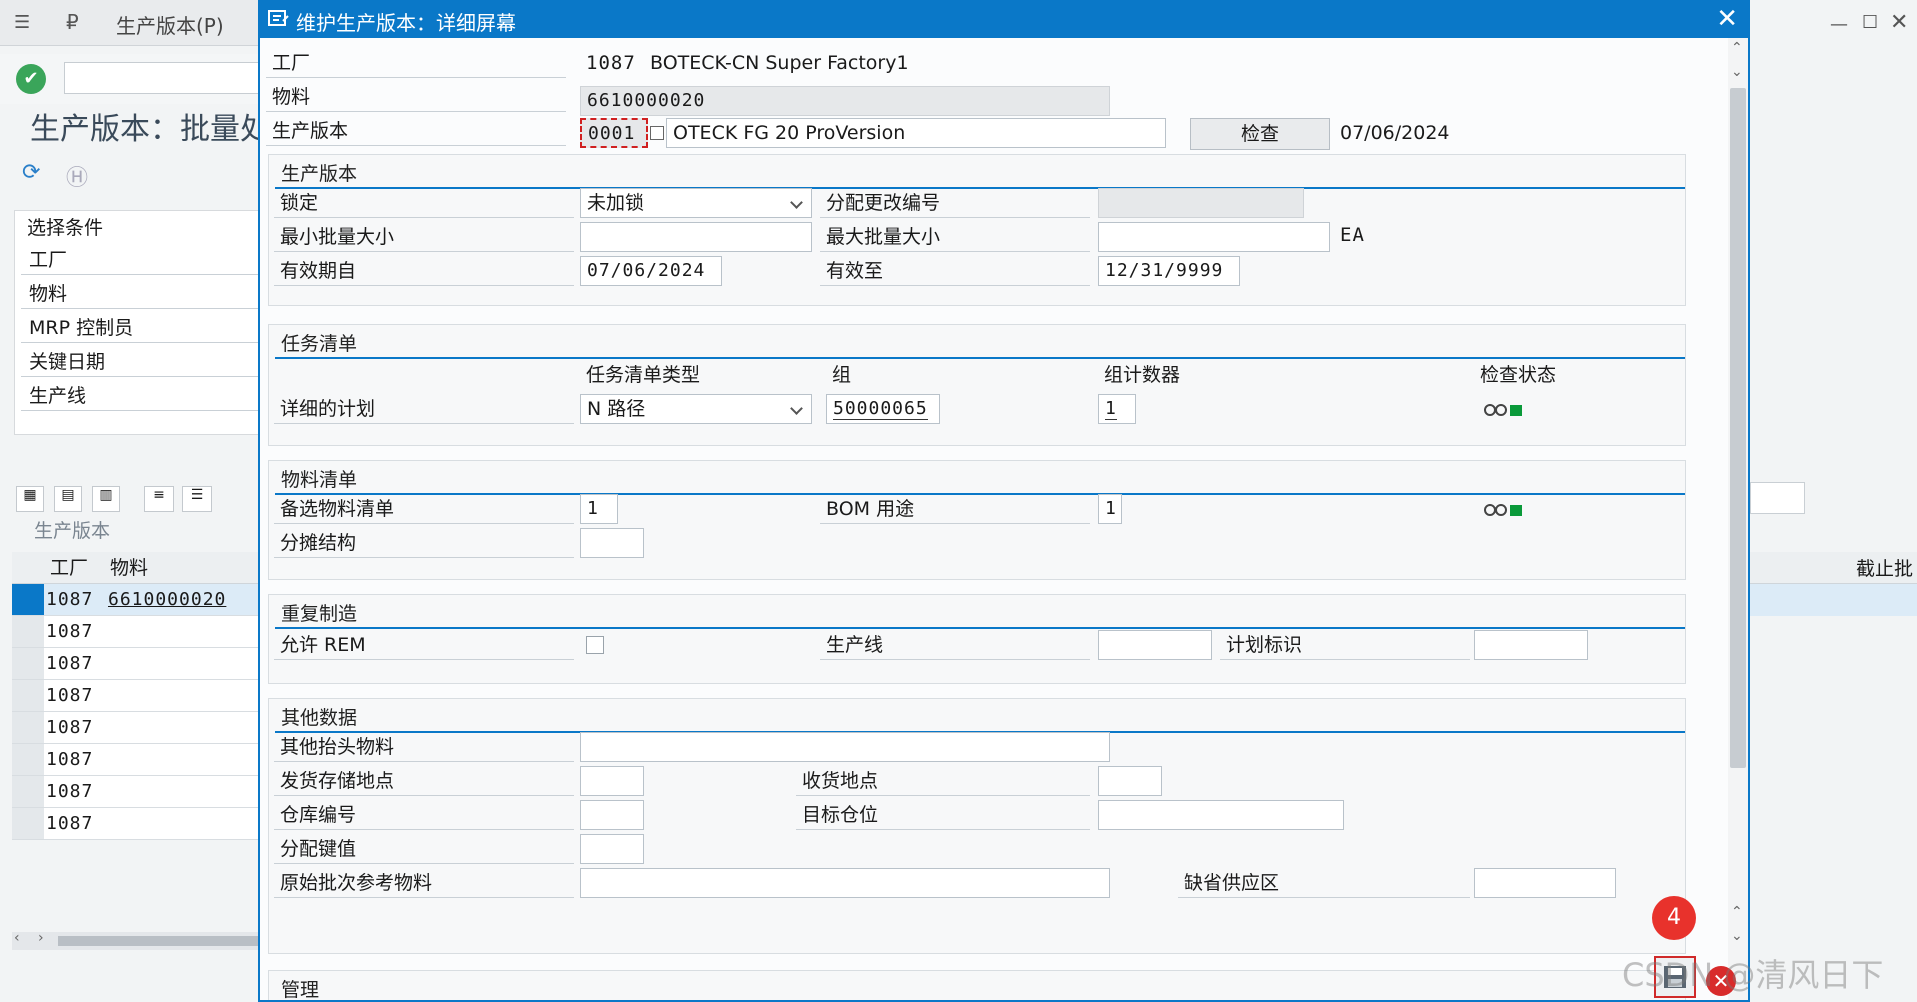 The width and height of the screenshot is (1917, 1002). I want to click on selection-field-material: 物料, so click(141, 294).